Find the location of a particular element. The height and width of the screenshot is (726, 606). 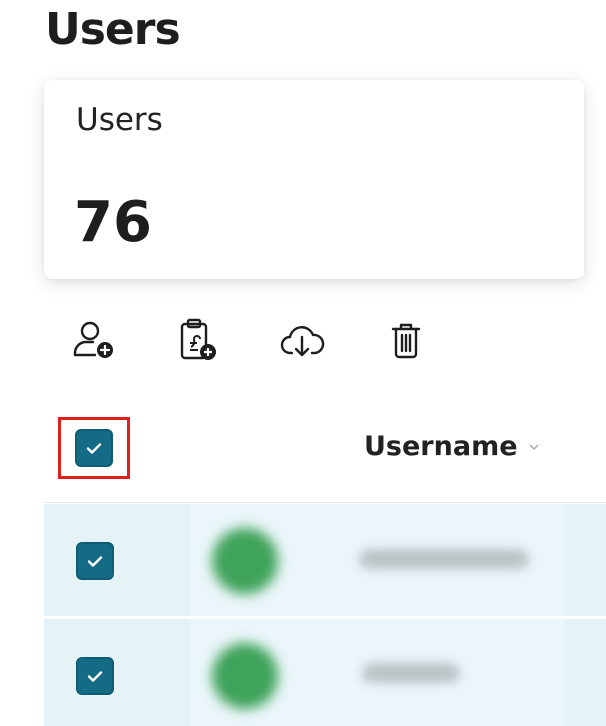

download-button is located at coordinates (302, 340).